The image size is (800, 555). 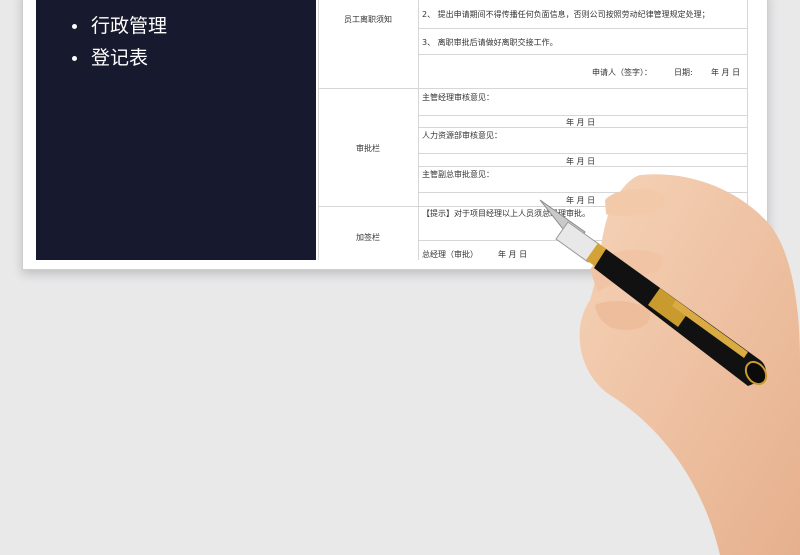 What do you see at coordinates (513, 254) in the screenshot?
I see `gm-date: 年 月 日` at bounding box center [513, 254].